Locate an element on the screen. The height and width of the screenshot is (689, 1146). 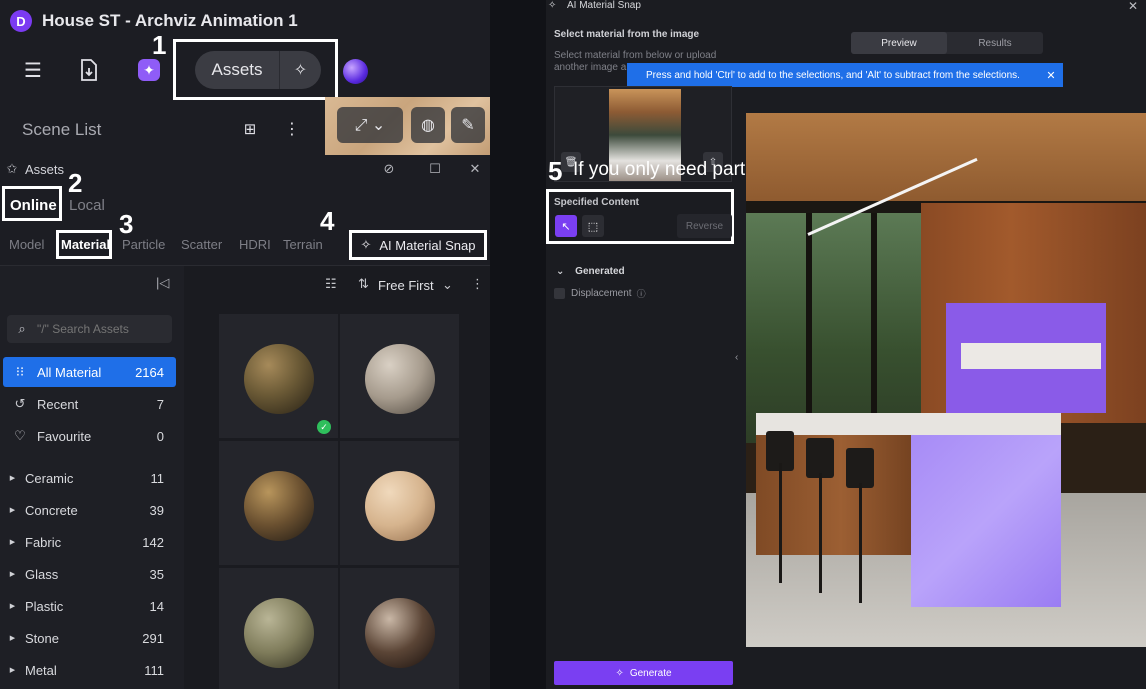
search-input is located at coordinates (102, 329).